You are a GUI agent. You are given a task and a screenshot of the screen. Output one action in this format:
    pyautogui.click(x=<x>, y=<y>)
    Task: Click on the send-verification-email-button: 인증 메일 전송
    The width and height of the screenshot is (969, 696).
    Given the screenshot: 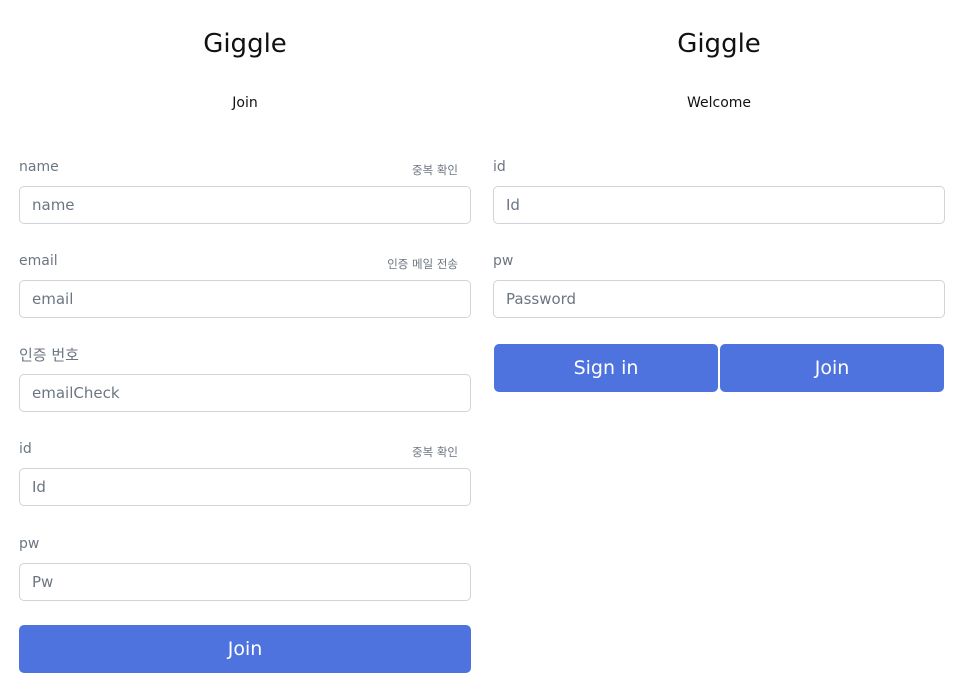 What is the action you would take?
    pyautogui.click(x=422, y=264)
    